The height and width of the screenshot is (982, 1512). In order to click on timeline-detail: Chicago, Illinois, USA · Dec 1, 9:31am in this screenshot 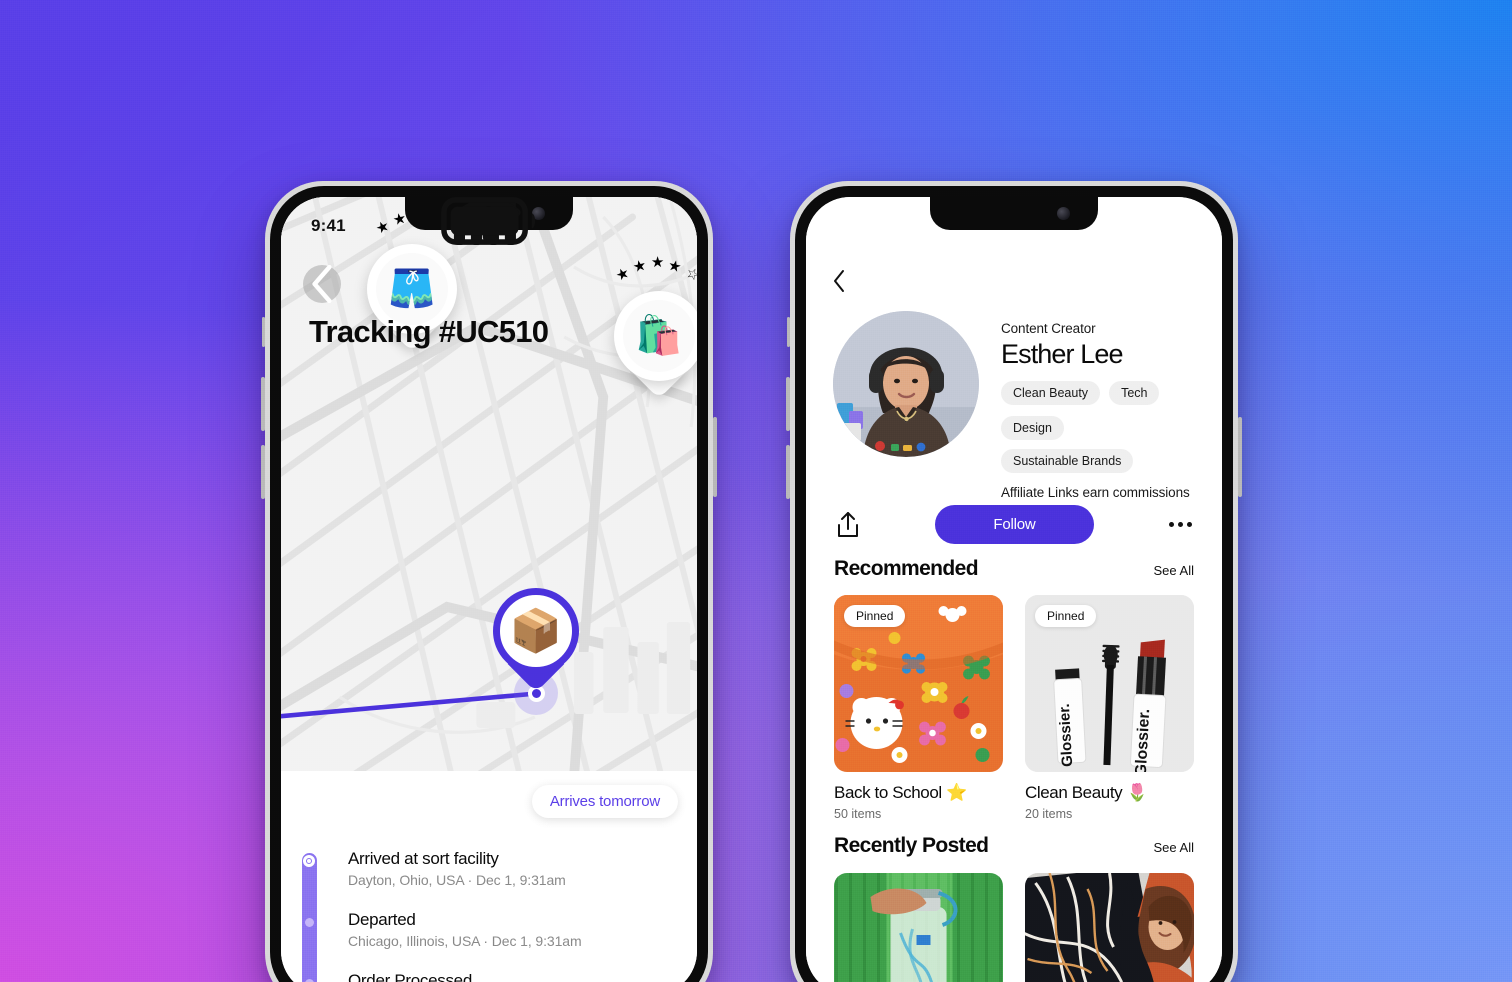, I will do `click(465, 941)`.